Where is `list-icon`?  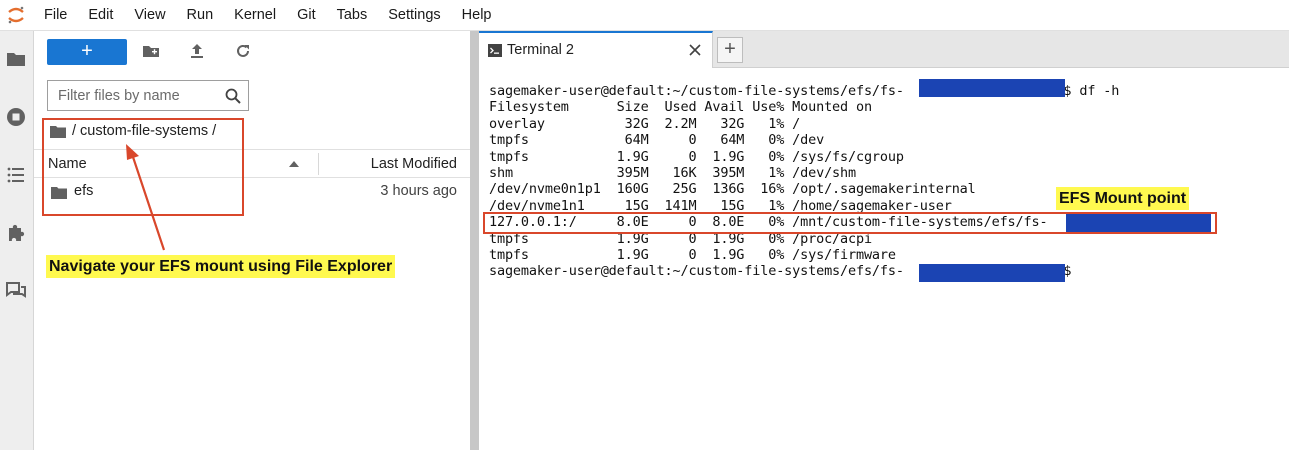
list-icon is located at coordinates (16, 175).